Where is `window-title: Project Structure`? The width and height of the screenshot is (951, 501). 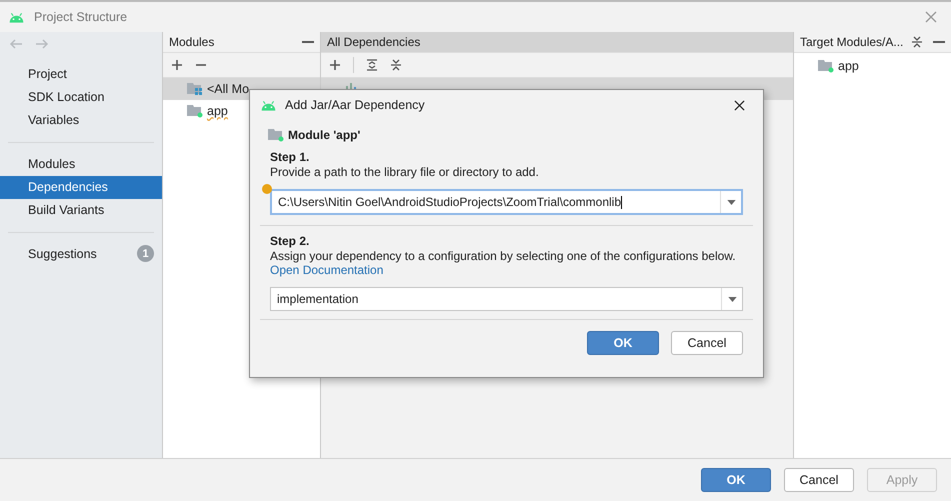
window-title: Project Structure is located at coordinates (81, 17).